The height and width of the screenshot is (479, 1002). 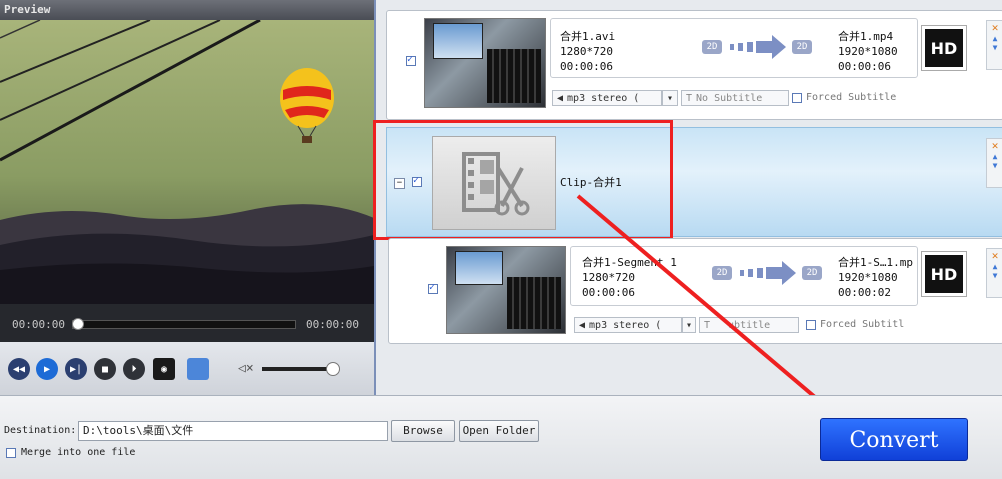 I want to click on merge-option: Merge into one file, so click(x=70, y=452).